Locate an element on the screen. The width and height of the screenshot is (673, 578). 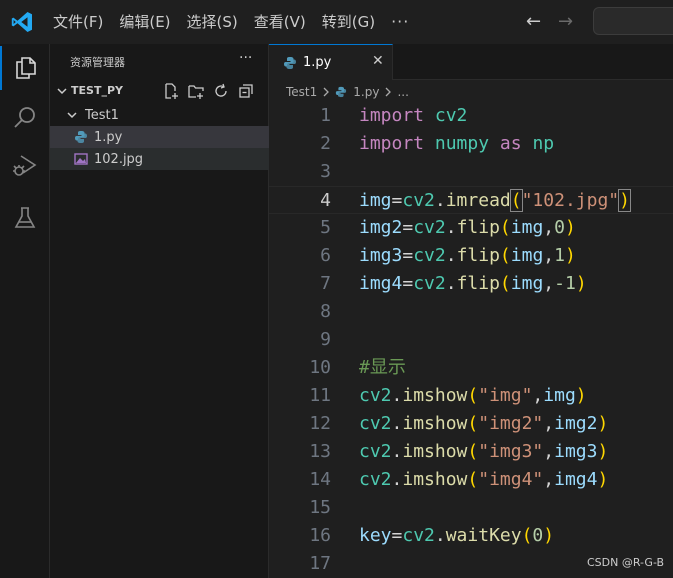
menu-selection: 选择(S) is located at coordinates (212, 22).